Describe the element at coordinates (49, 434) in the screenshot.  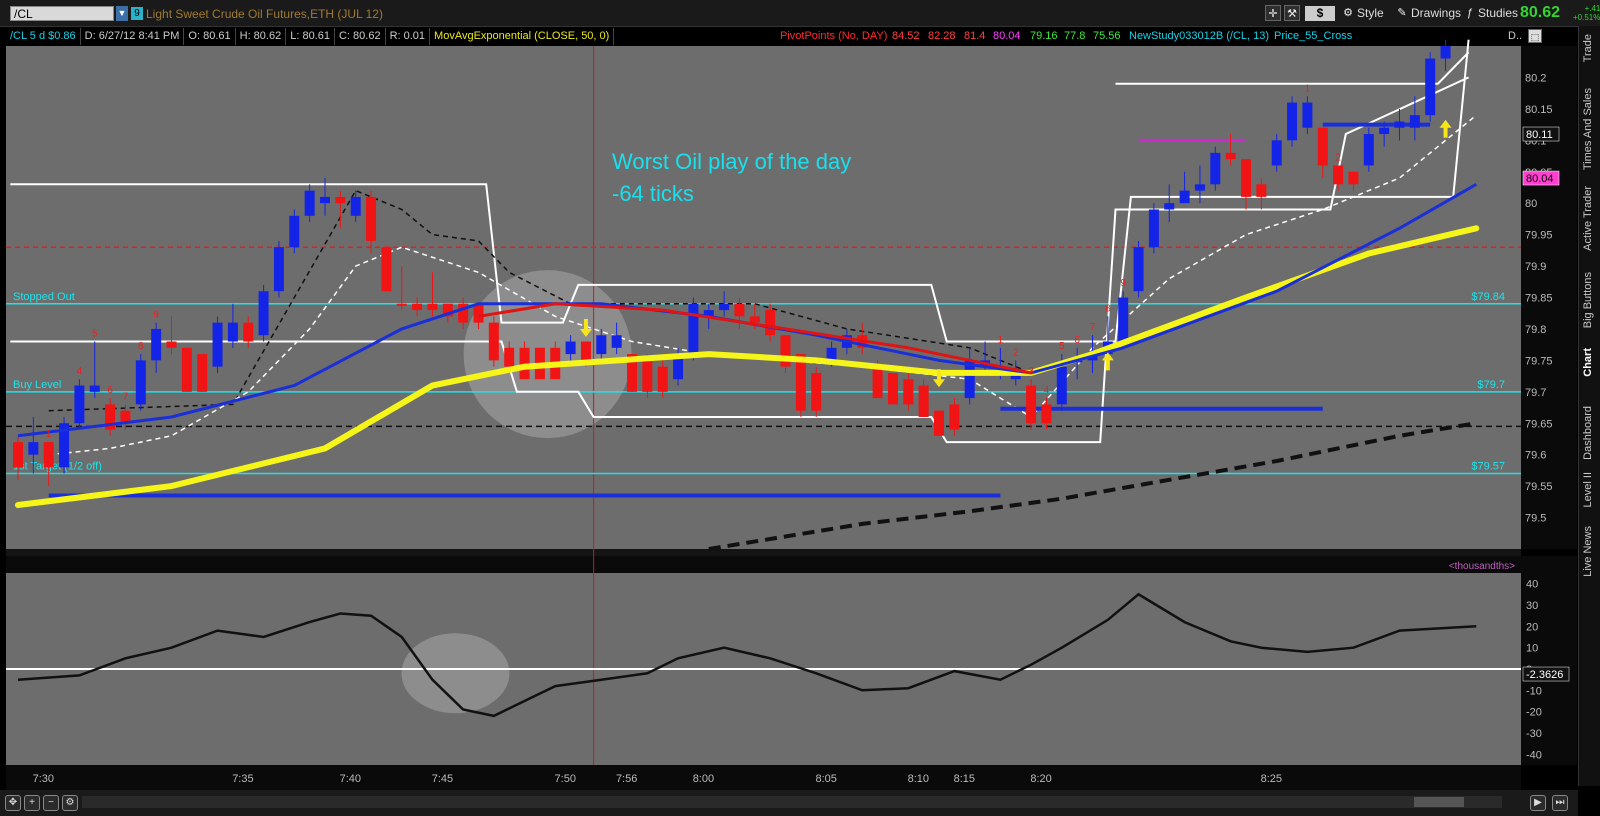
I see `count-label: 1` at that location.